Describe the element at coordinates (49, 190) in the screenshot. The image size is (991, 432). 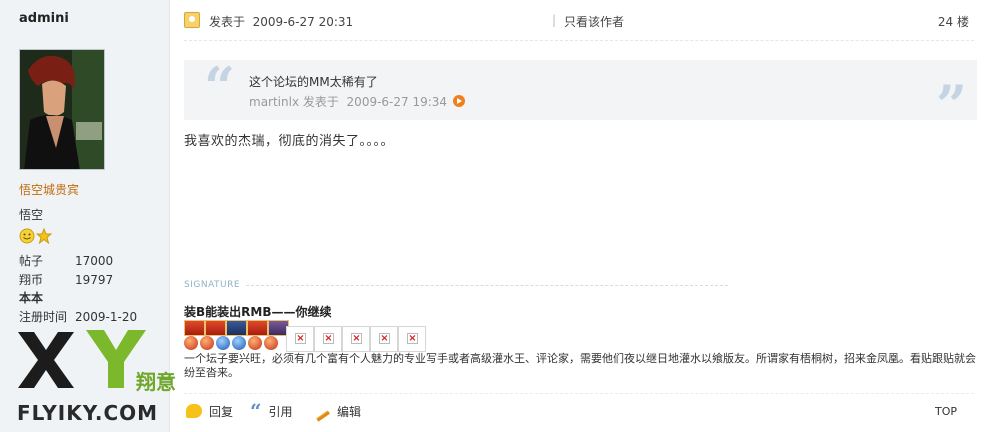
I see `author-group: 悟空城贵宾` at that location.